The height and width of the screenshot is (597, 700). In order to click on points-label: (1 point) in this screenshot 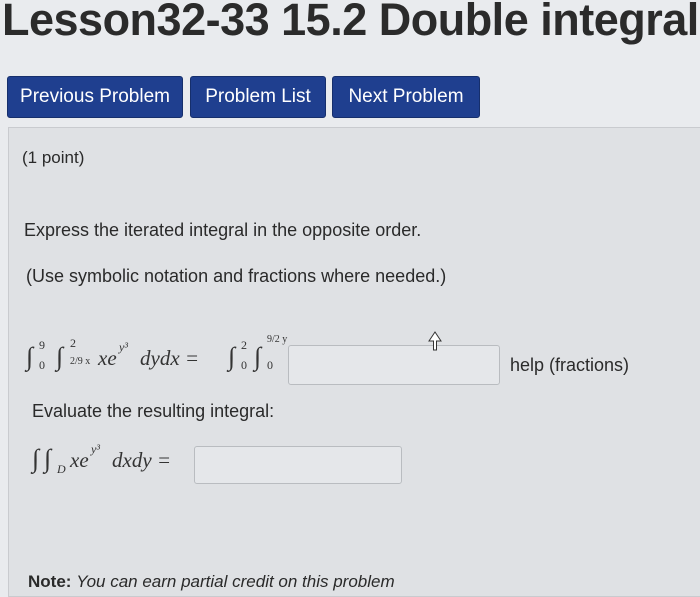, I will do `click(53, 157)`.